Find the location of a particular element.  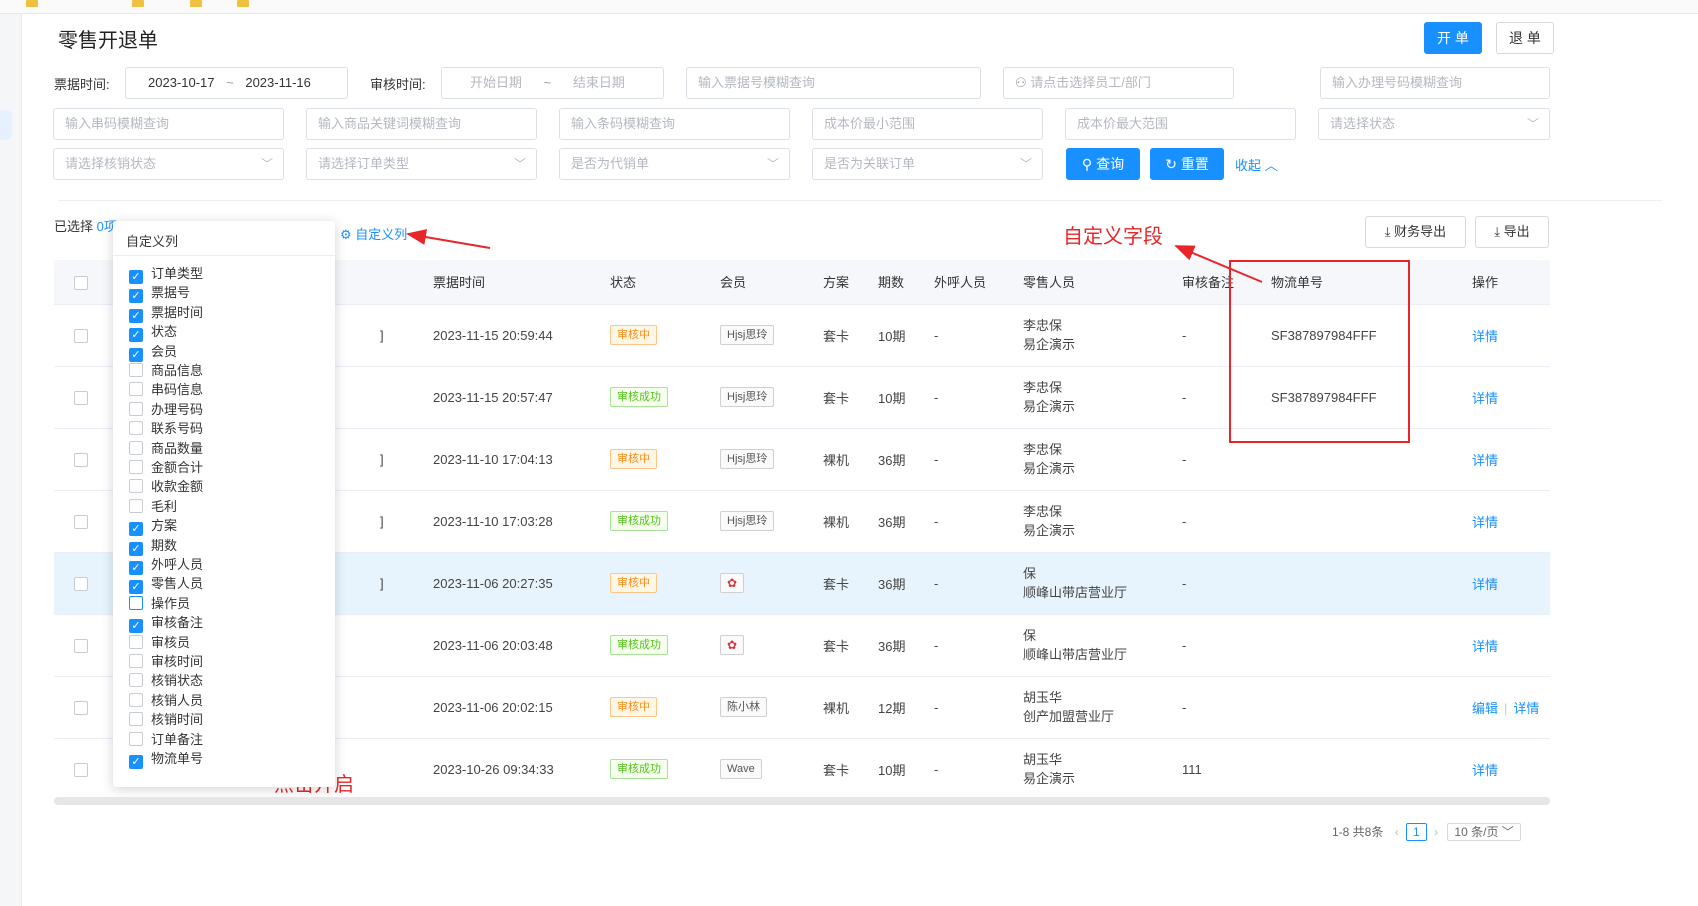

column-option: ✓ 票据时间 is located at coordinates (166, 312).